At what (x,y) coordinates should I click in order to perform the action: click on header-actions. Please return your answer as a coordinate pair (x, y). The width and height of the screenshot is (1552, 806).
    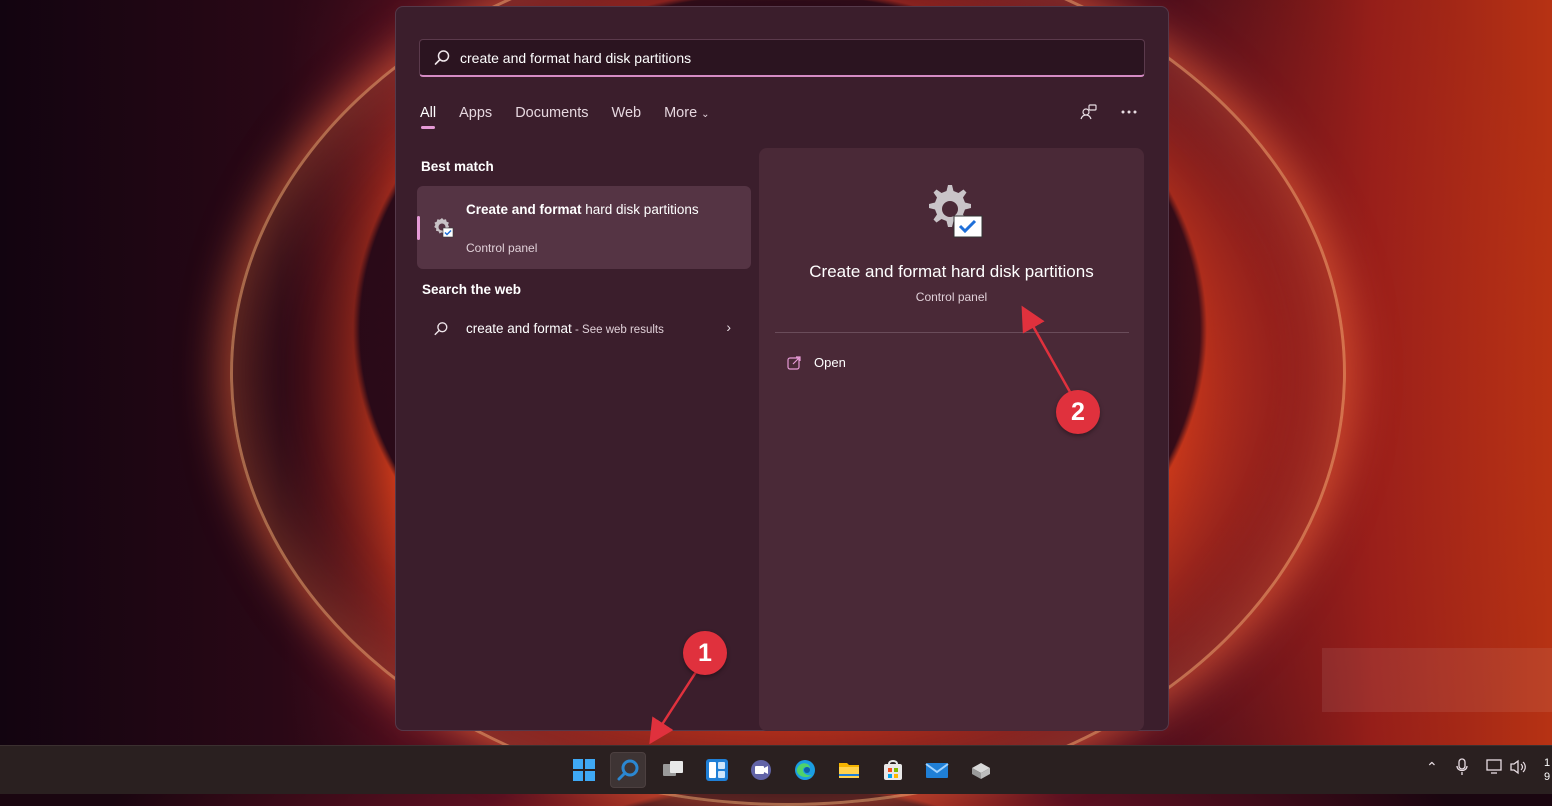
    Looking at the image, I should click on (1109, 112).